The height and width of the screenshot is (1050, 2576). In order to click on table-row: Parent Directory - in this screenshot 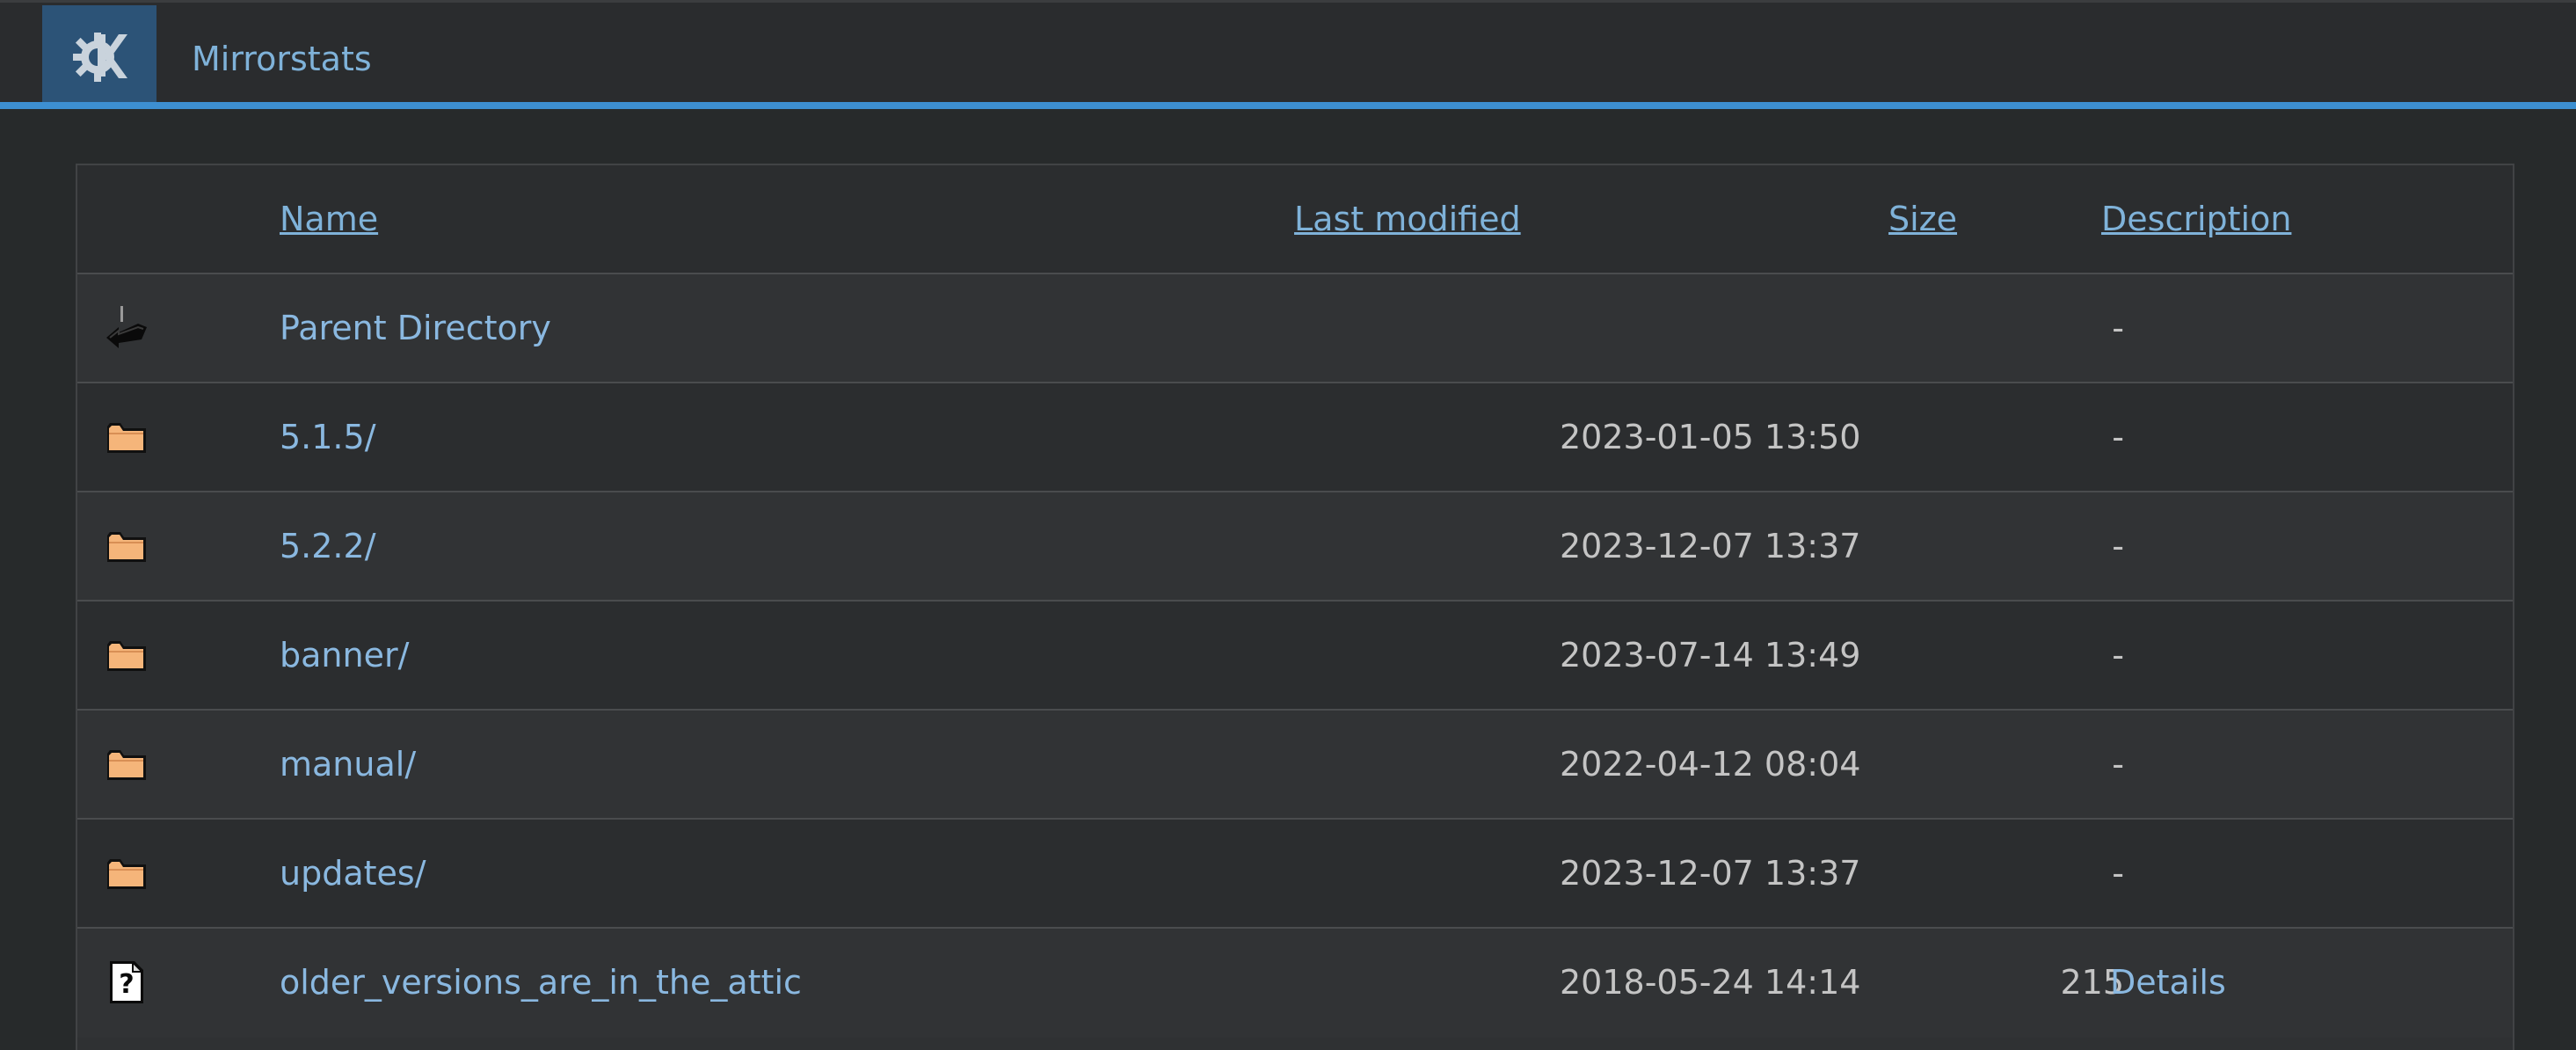, I will do `click(1295, 328)`.